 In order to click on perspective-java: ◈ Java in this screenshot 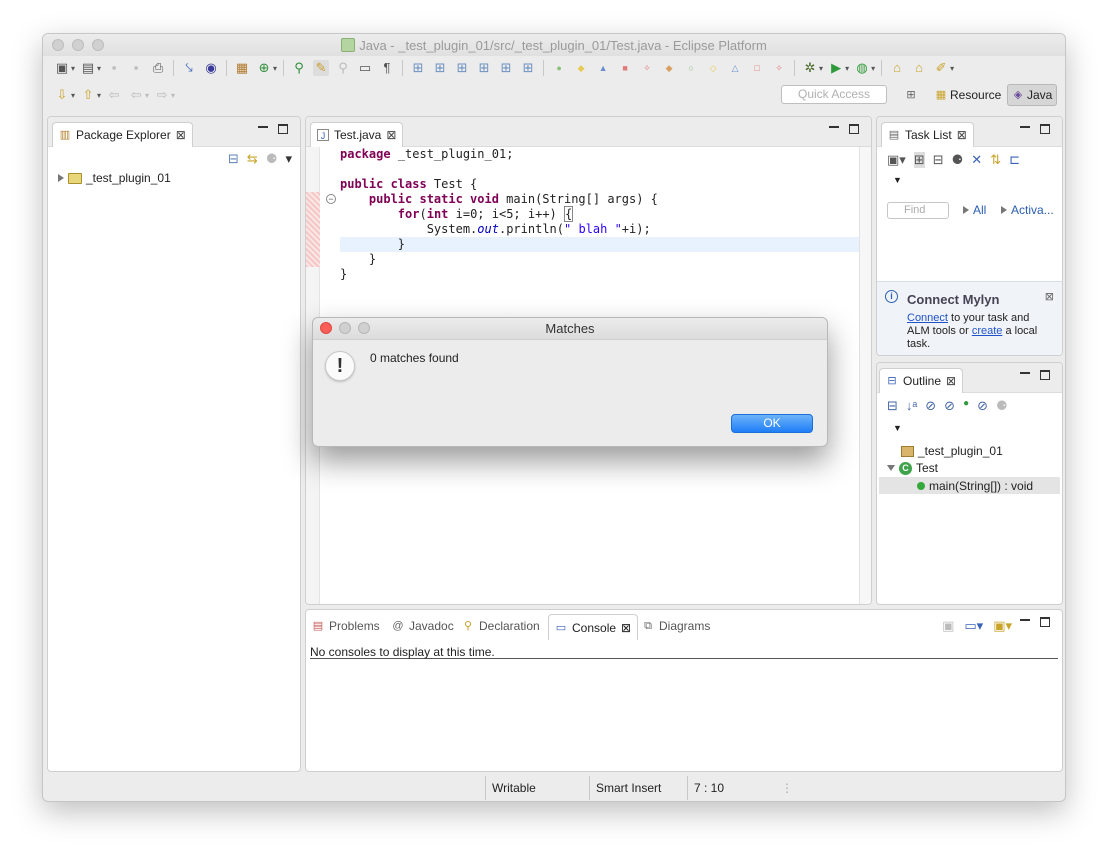, I will do `click(1032, 95)`.